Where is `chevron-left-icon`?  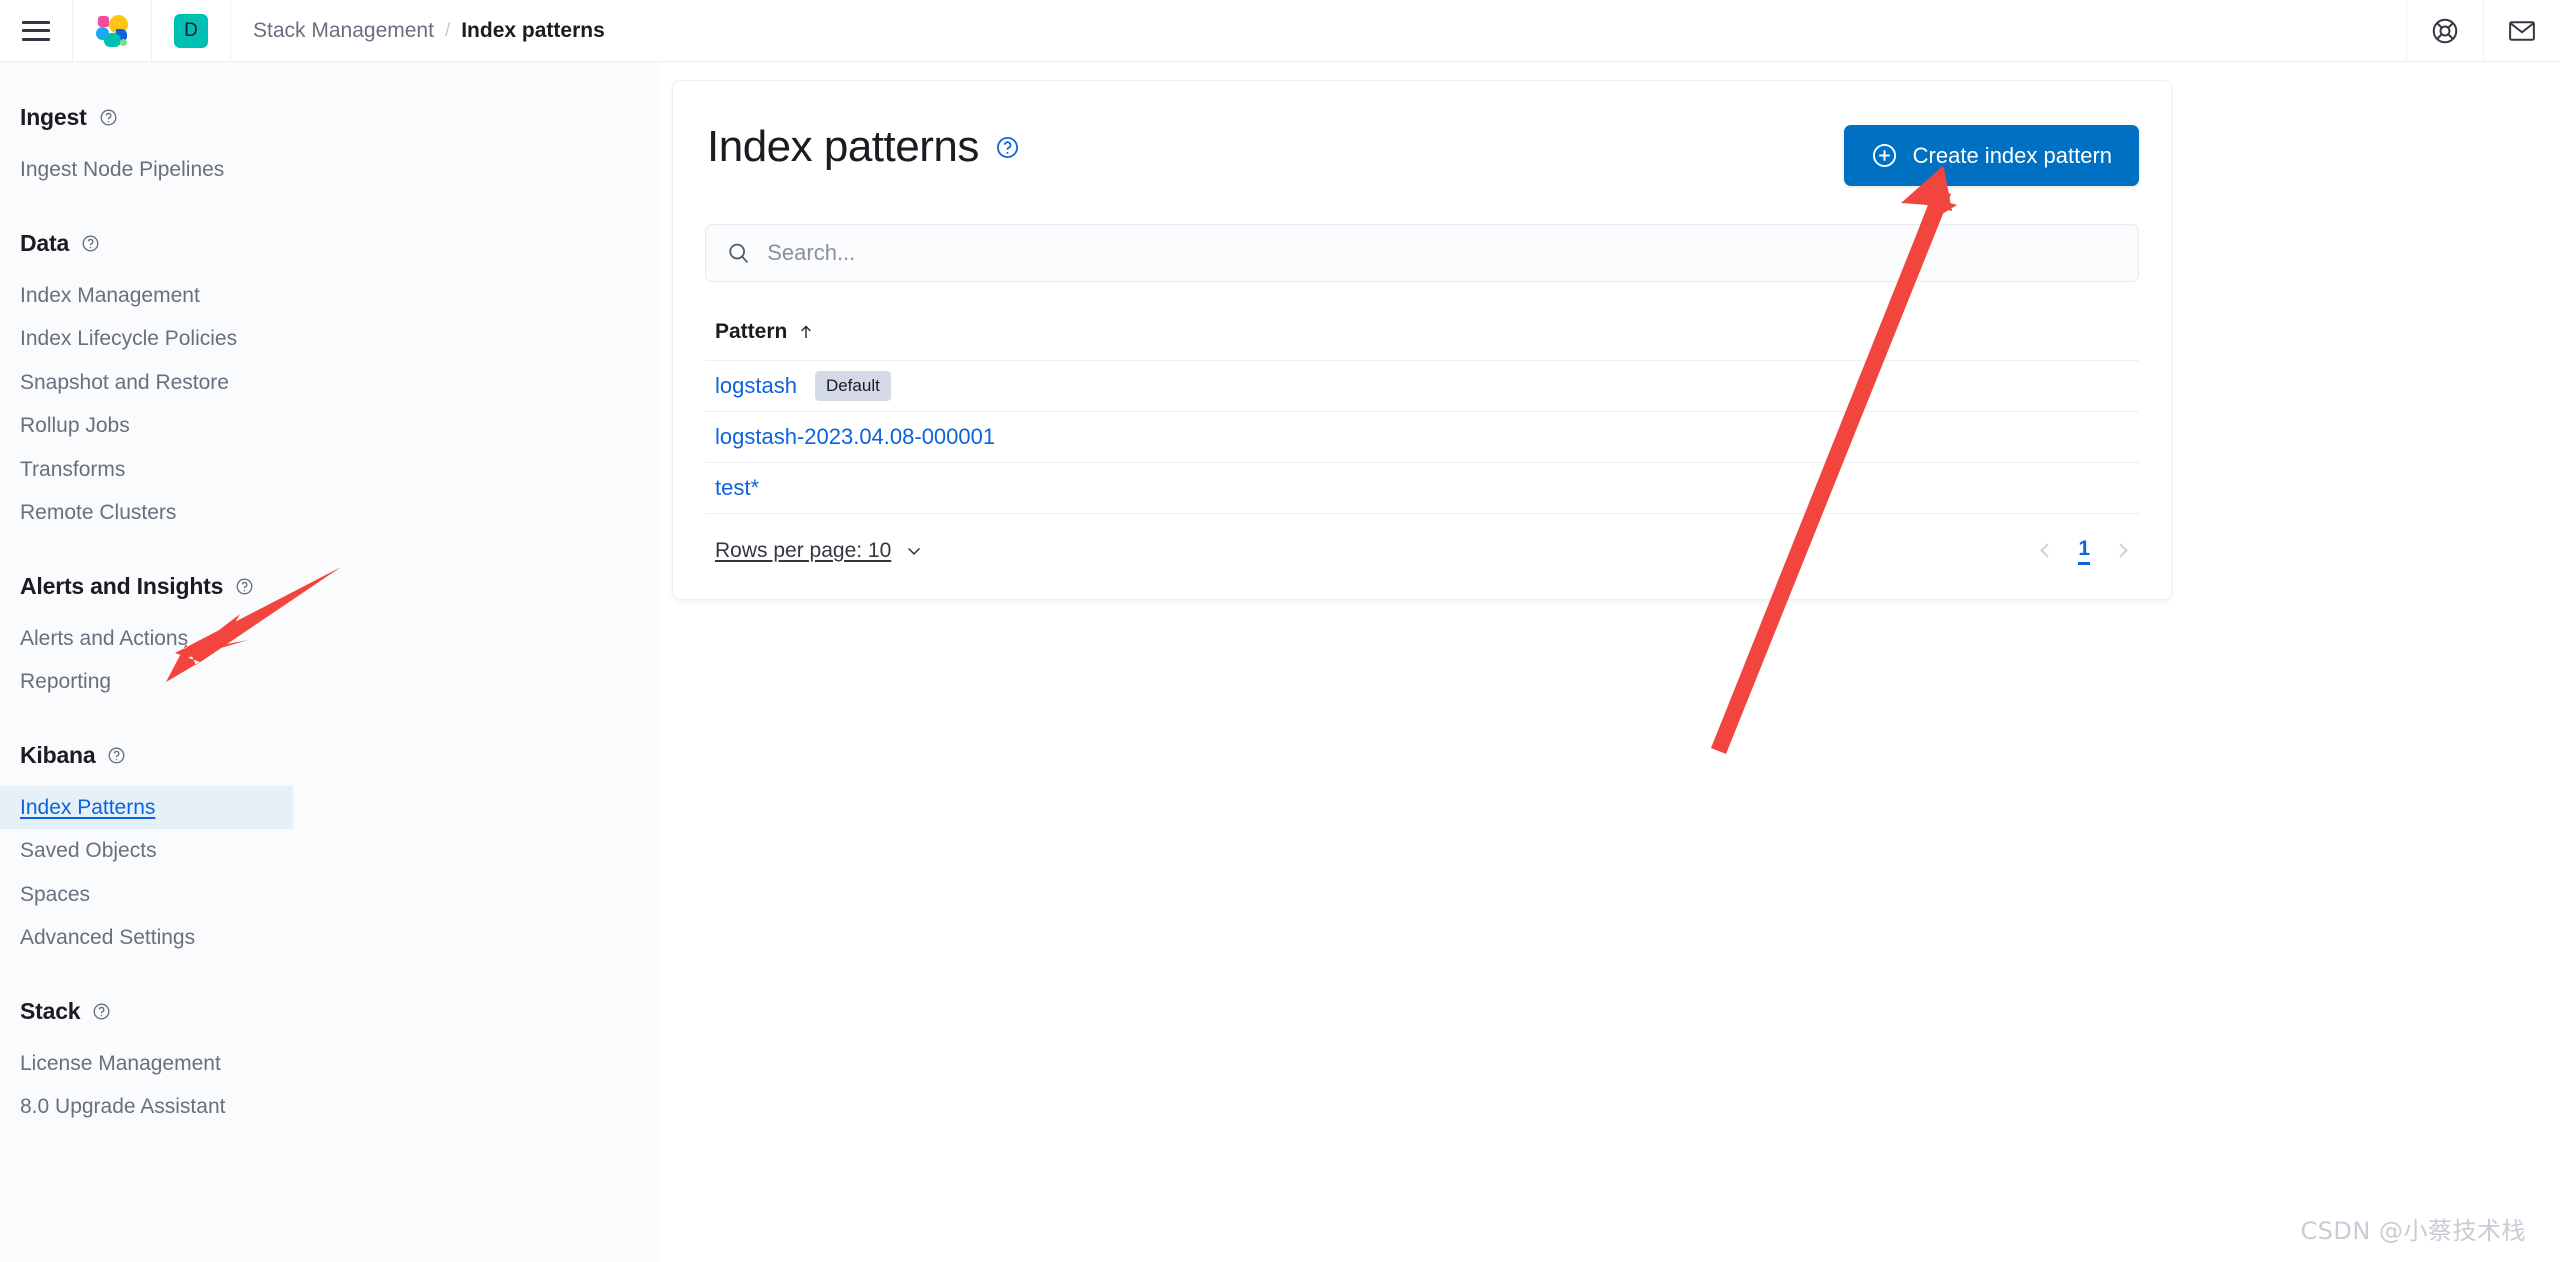 chevron-left-icon is located at coordinates (2045, 550).